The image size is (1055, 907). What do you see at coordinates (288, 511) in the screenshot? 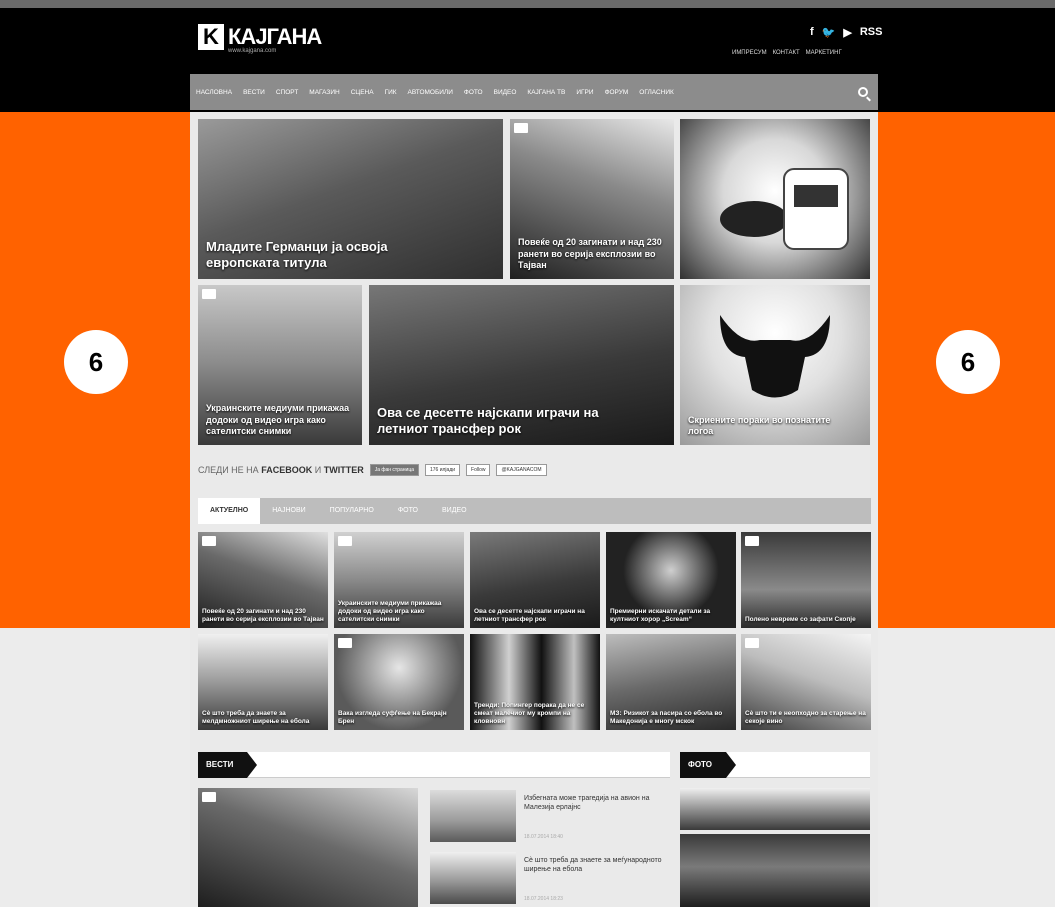
I see `tab-latest: НАЈНОВИ` at bounding box center [288, 511].